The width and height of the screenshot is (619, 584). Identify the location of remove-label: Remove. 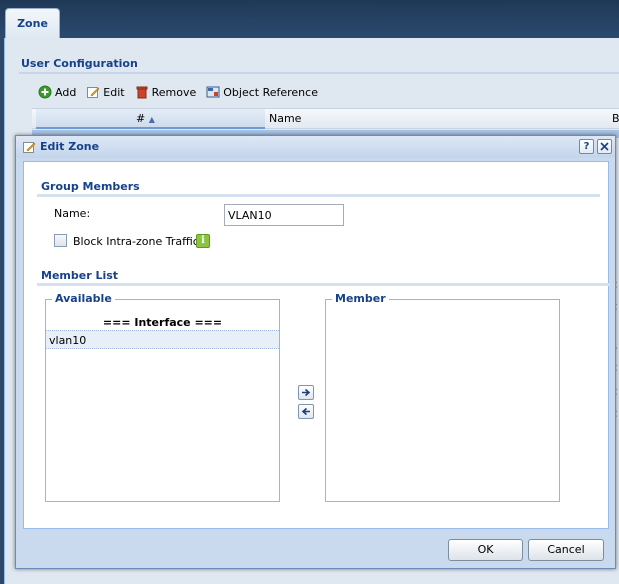
(174, 92).